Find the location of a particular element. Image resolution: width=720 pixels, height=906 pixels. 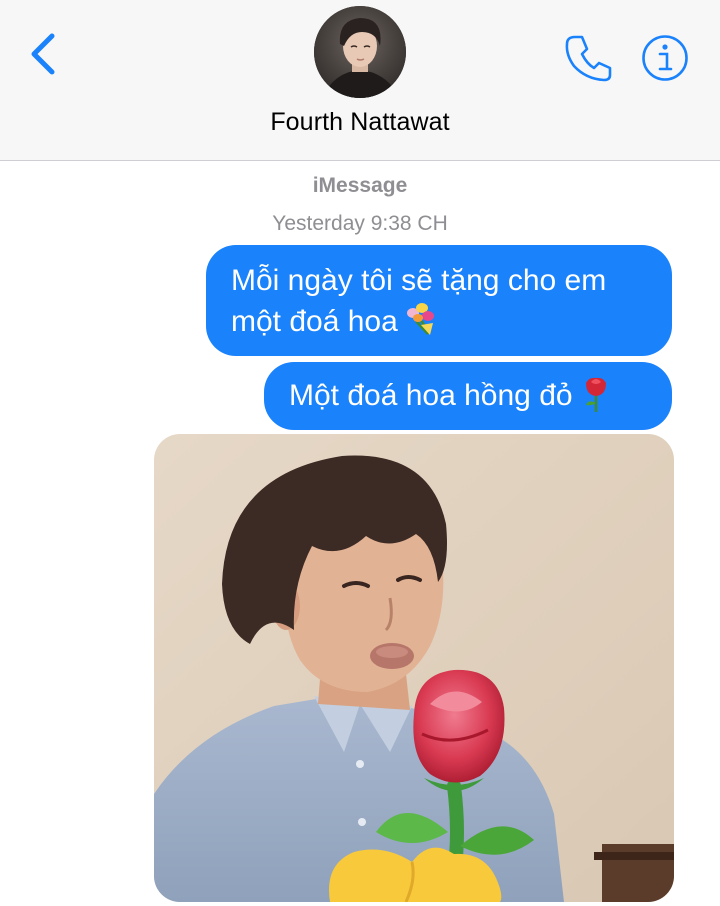

message-text: một đoá hoa is located at coordinates (314, 321).